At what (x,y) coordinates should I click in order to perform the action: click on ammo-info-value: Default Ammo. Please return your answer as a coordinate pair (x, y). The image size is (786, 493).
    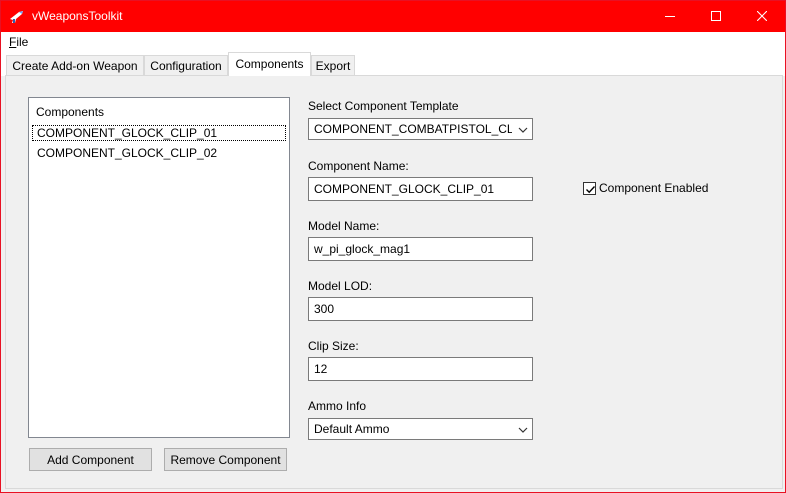
    Looking at the image, I should click on (352, 429).